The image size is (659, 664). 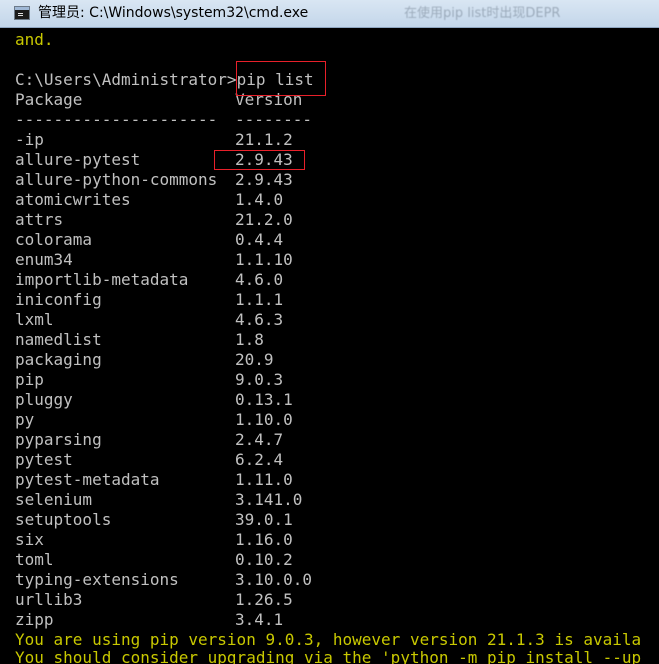 What do you see at coordinates (269, 499) in the screenshot?
I see `package-version: 3.141.0` at bounding box center [269, 499].